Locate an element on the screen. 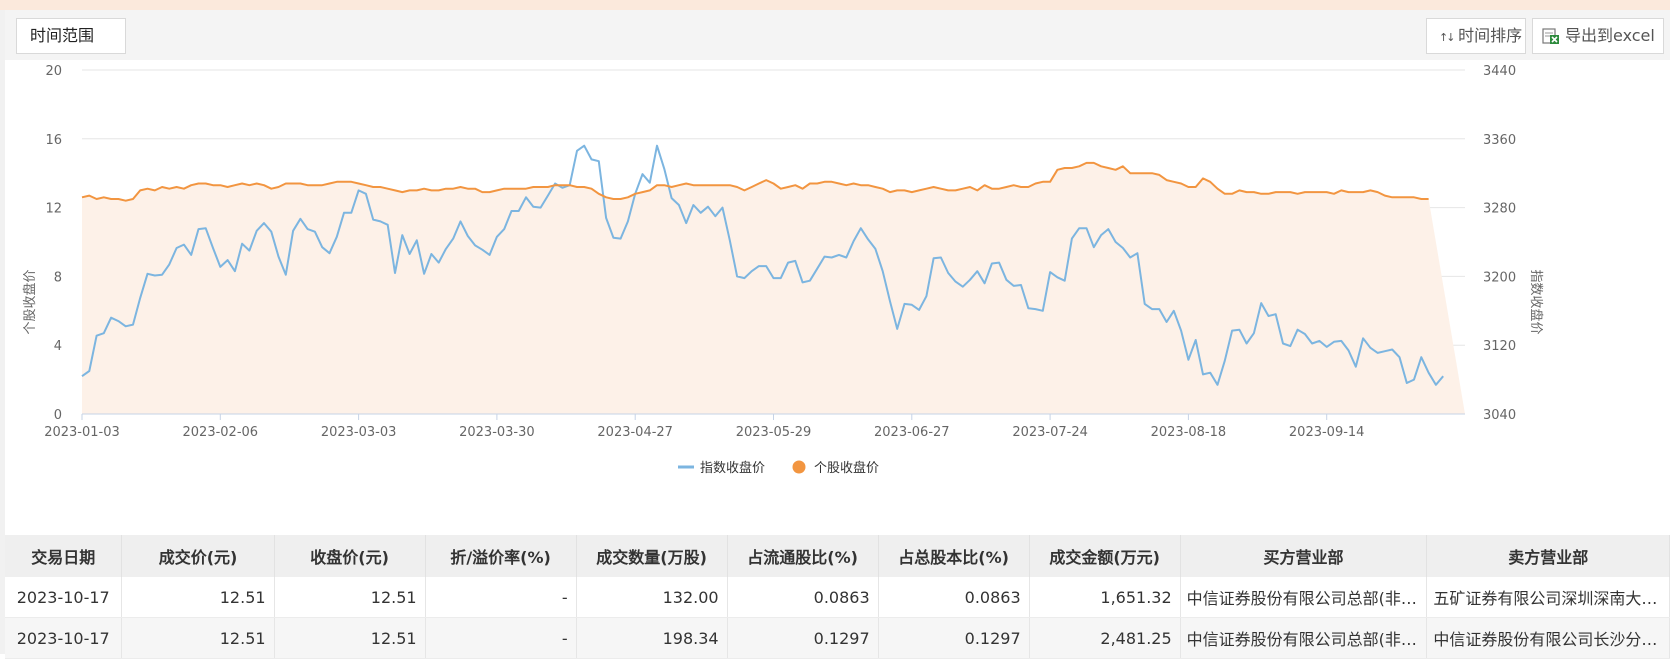  cell-volume: 198.34 is located at coordinates (652, 638).